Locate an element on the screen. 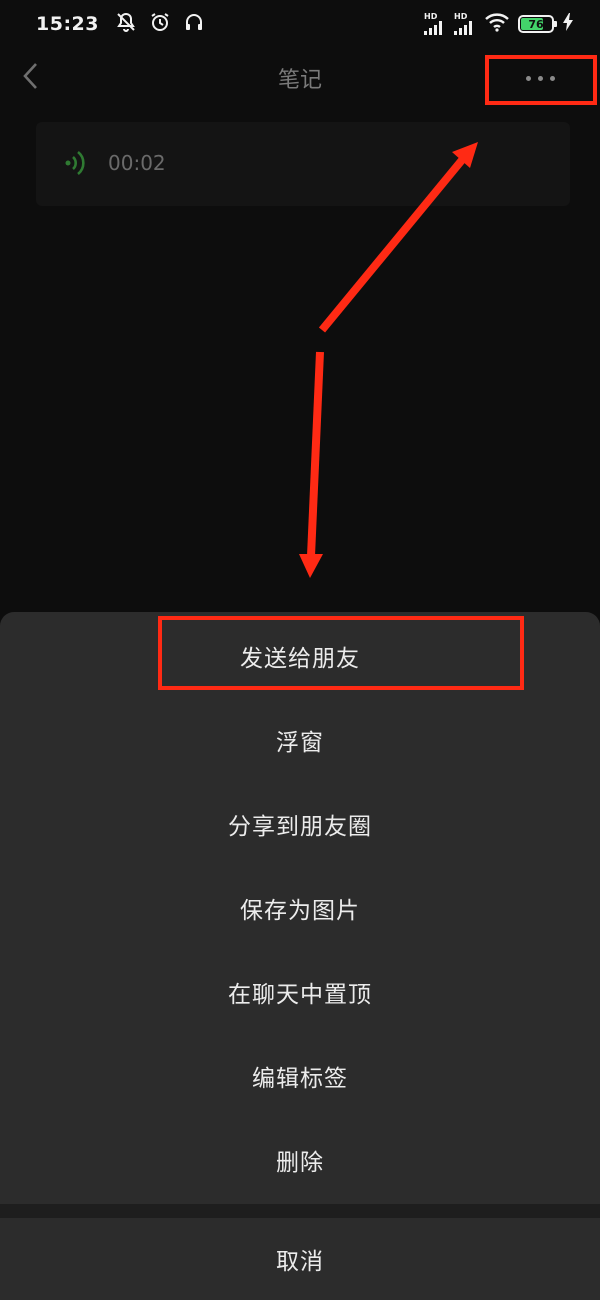 The image size is (600, 1300). status-time: 15:23 is located at coordinates (67, 24).